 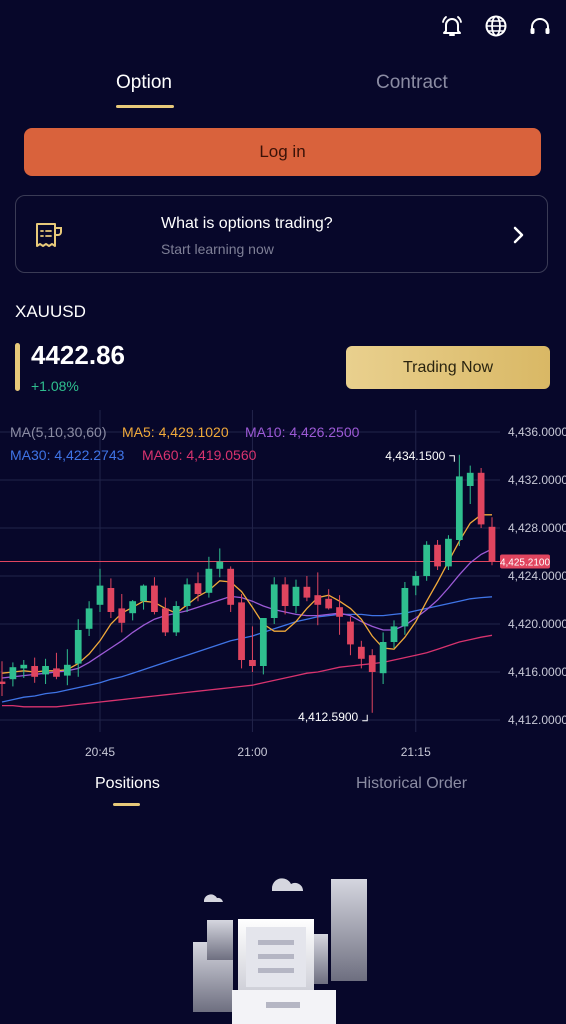 What do you see at coordinates (416, 752) in the screenshot?
I see `x-tick-label: 21:15` at bounding box center [416, 752].